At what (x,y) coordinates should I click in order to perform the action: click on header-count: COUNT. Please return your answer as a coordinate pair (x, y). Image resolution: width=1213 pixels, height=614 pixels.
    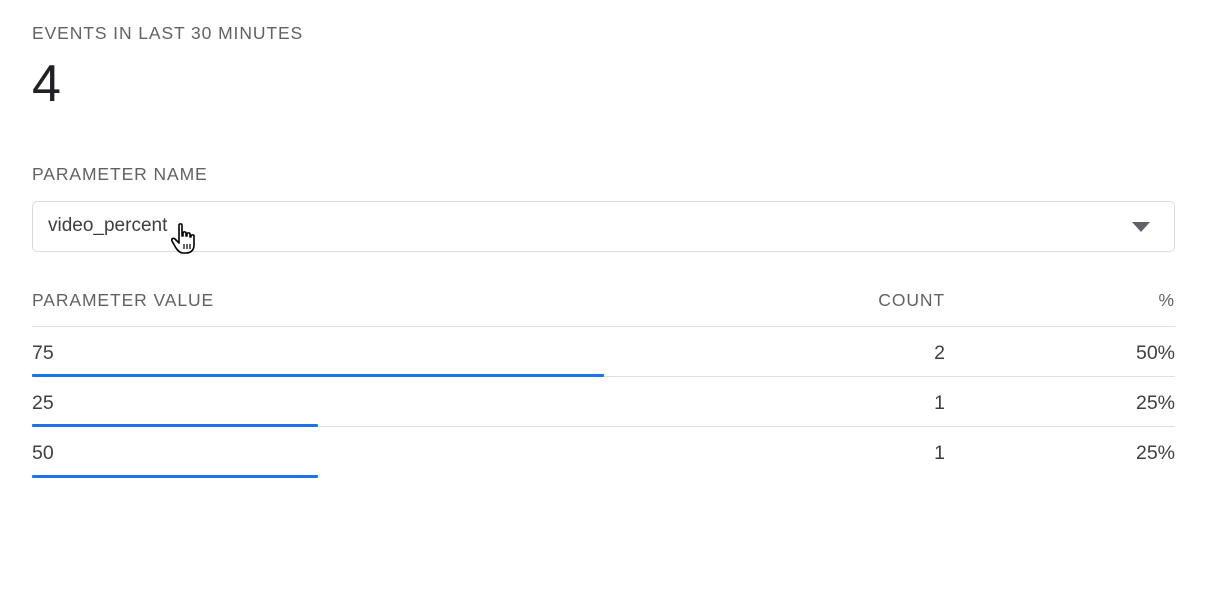
    Looking at the image, I should click on (911, 300).